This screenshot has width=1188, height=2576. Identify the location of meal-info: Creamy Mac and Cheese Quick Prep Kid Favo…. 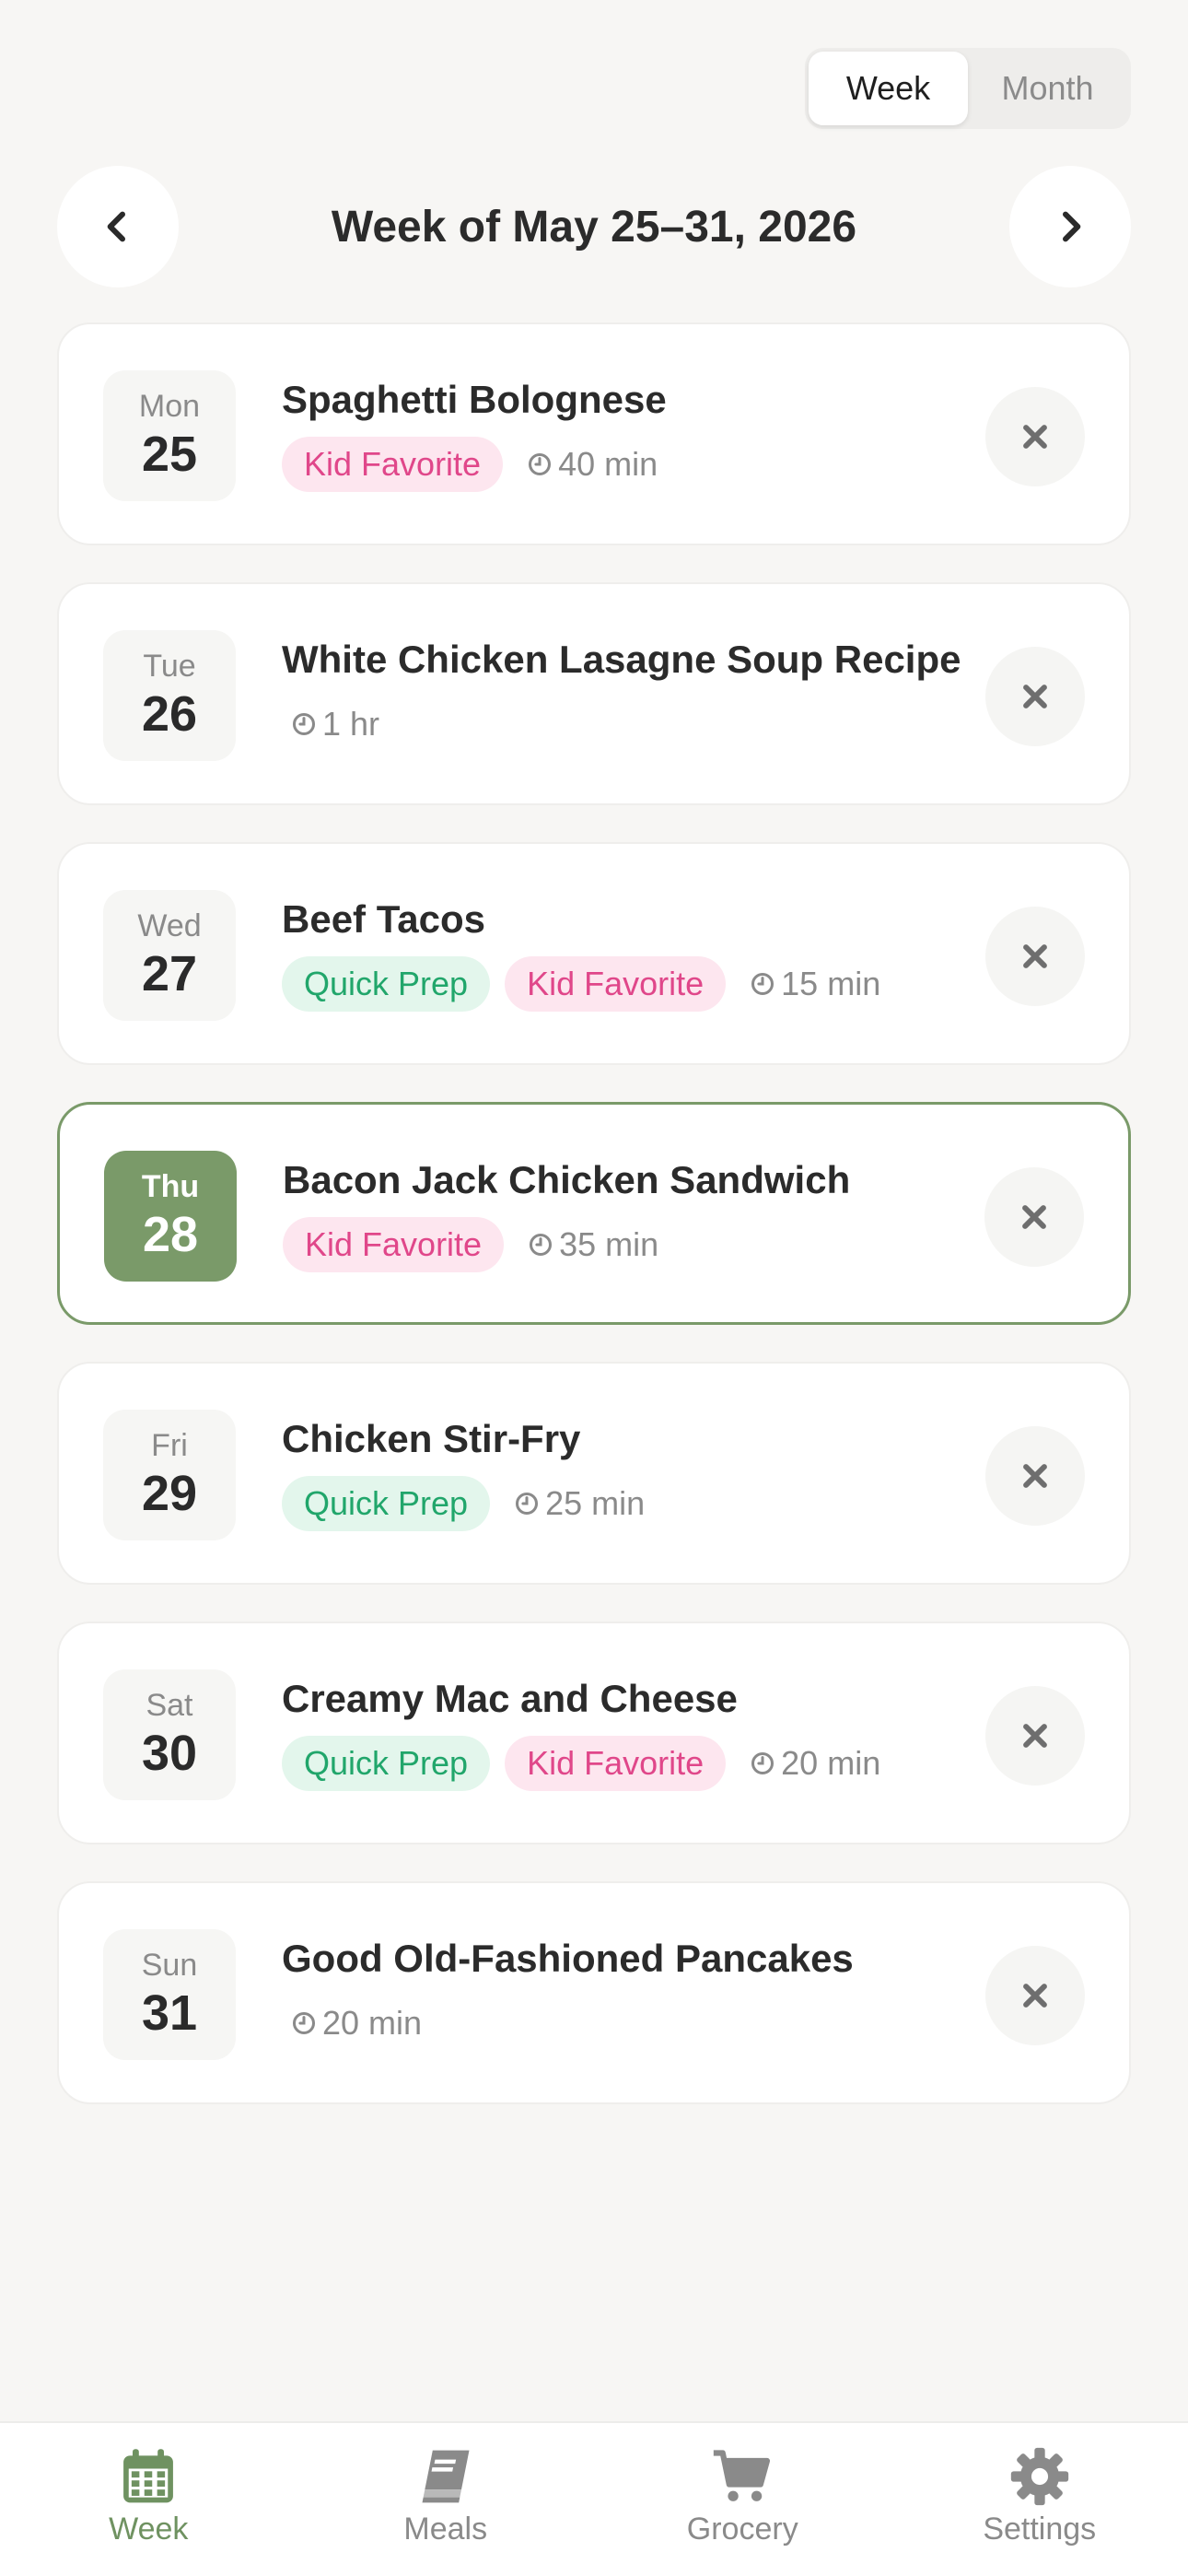
(613, 1733).